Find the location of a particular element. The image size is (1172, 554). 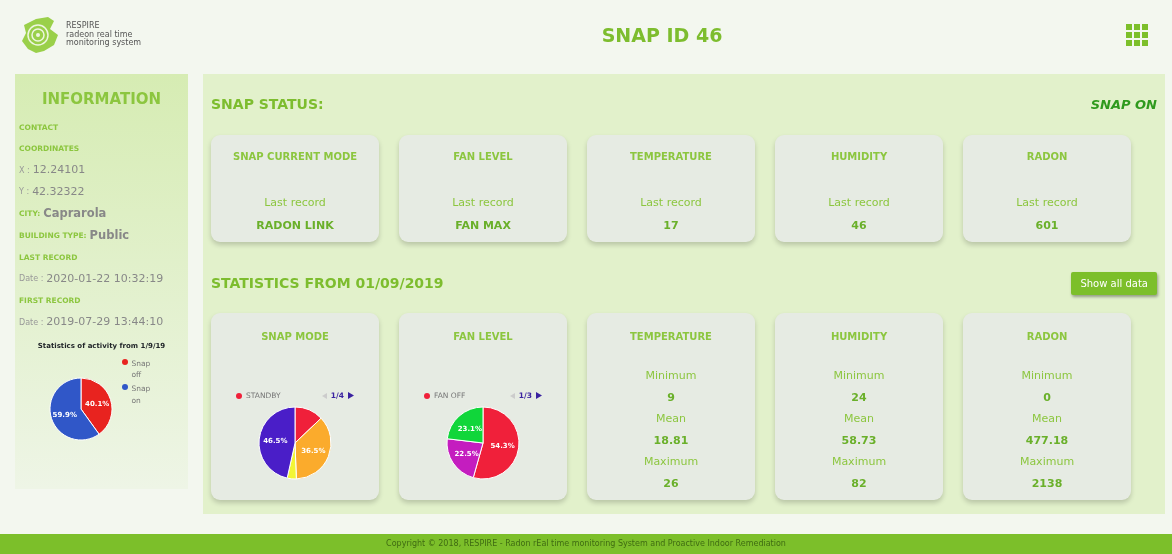

logo-text: radeon real time is located at coordinates (99, 34).